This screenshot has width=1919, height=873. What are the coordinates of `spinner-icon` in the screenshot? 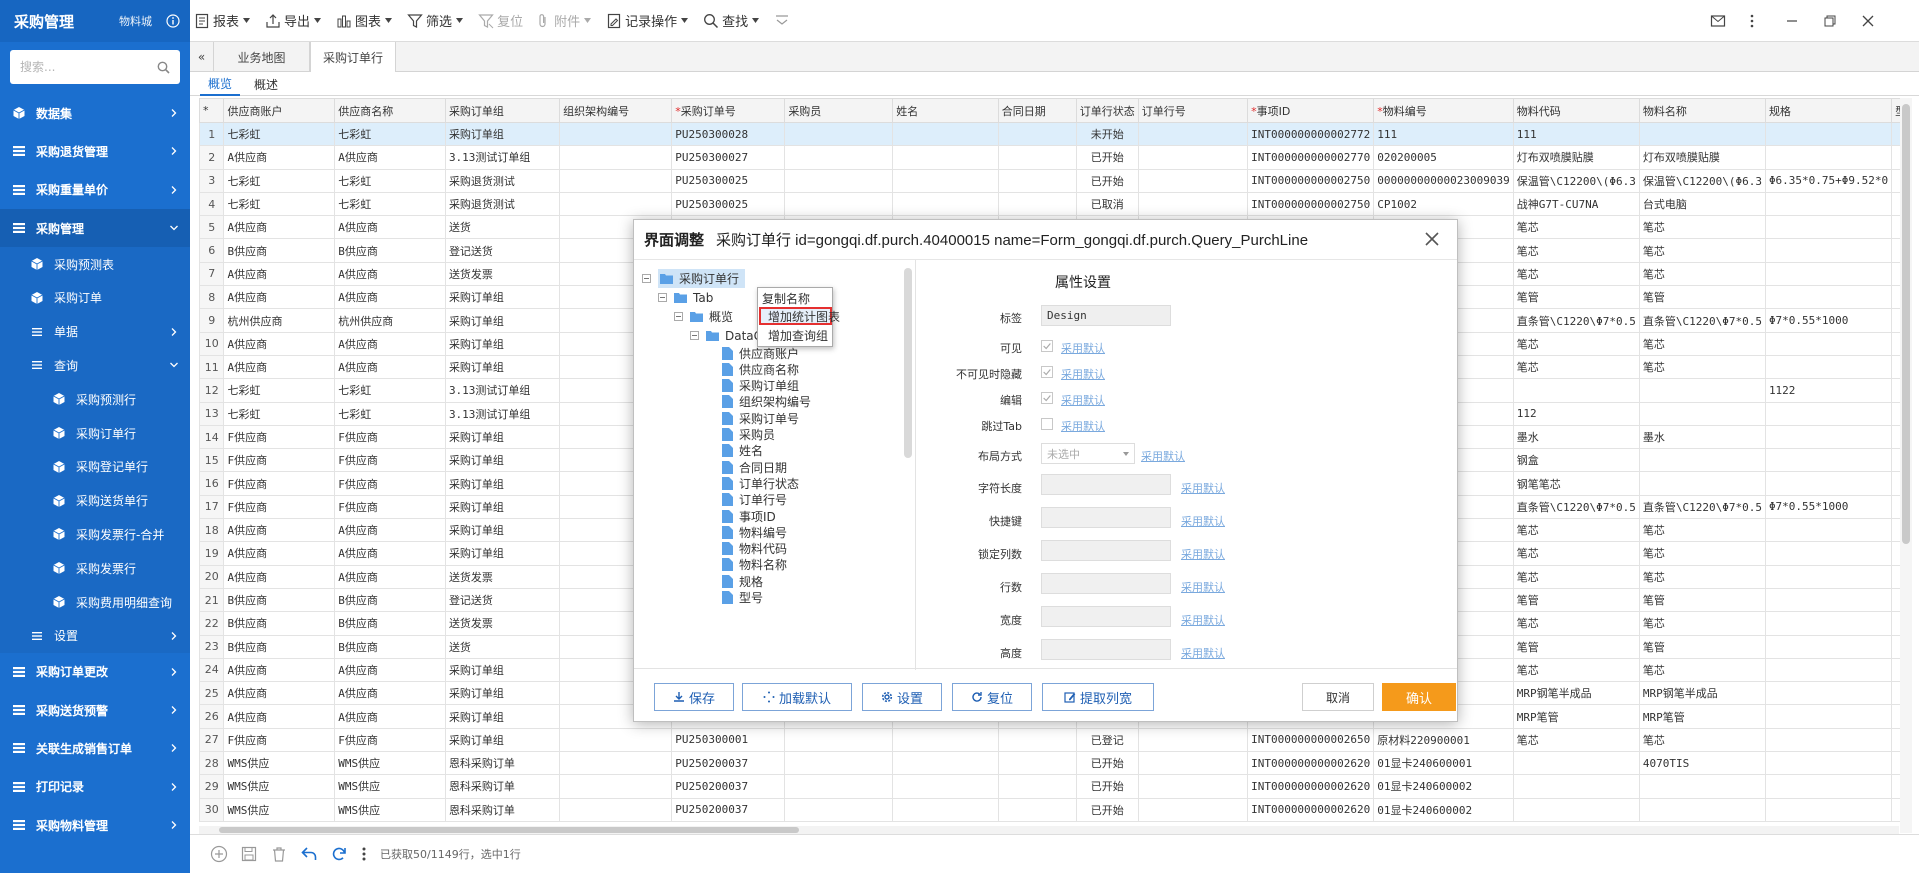 It's located at (769, 697).